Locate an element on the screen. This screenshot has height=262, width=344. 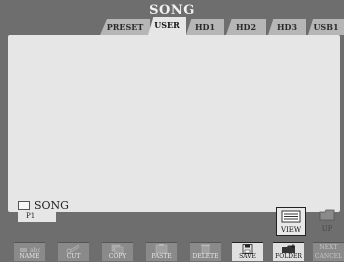
view-button-label: VIEW is located at coordinates (291, 230).